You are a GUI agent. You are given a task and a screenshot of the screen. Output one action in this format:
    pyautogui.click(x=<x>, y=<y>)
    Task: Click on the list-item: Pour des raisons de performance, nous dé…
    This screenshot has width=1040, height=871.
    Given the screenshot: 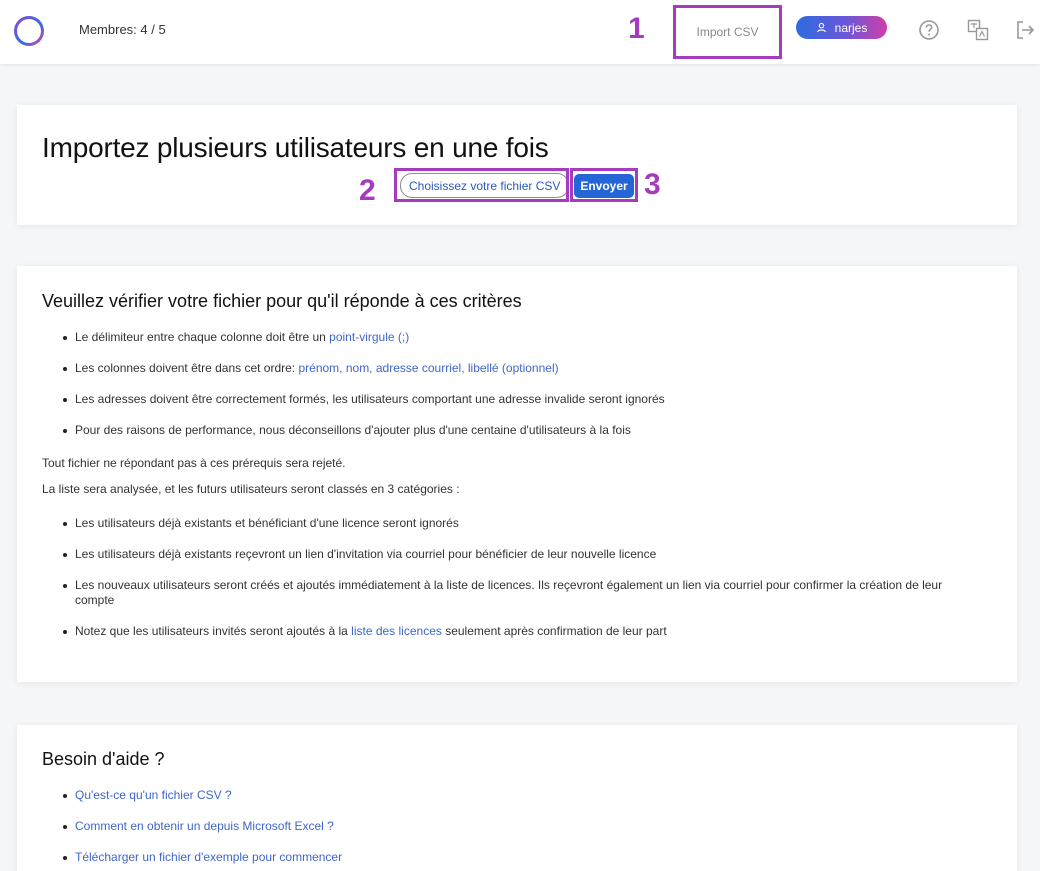 What is the action you would take?
    pyautogui.click(x=519, y=430)
    